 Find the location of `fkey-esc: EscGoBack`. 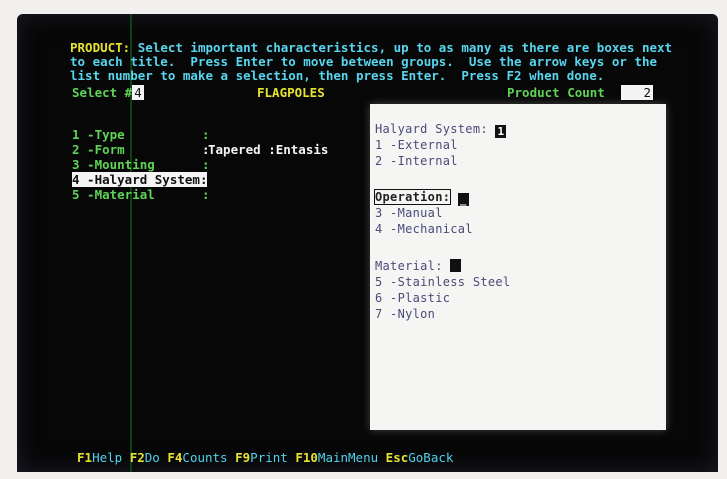

fkey-esc: EscGoBack is located at coordinates (420, 457).